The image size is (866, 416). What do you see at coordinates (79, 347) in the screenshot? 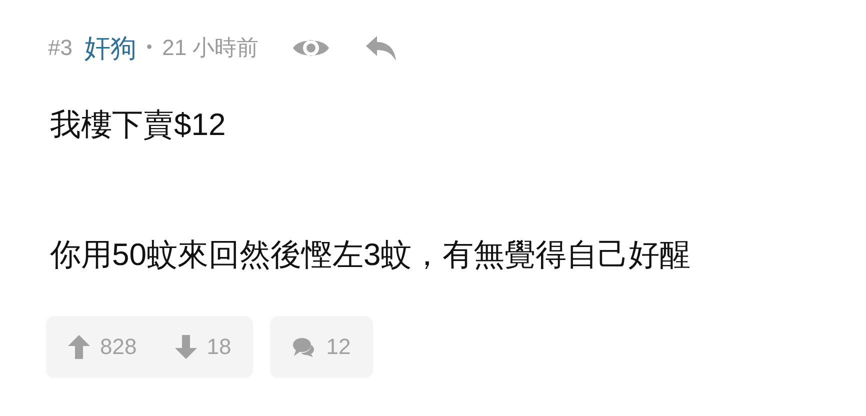
I see `upvote-icon` at bounding box center [79, 347].